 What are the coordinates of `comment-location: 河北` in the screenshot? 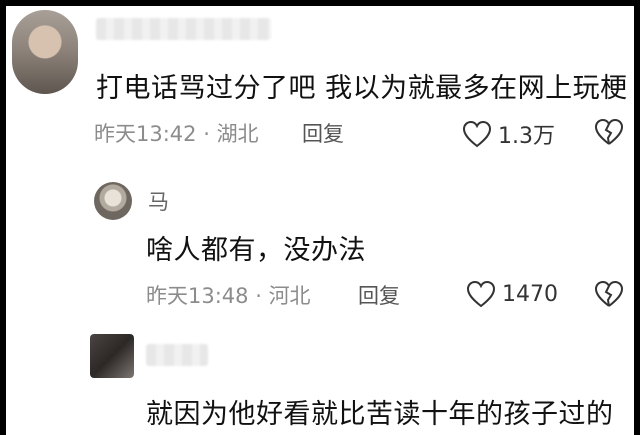 It's located at (289, 296).